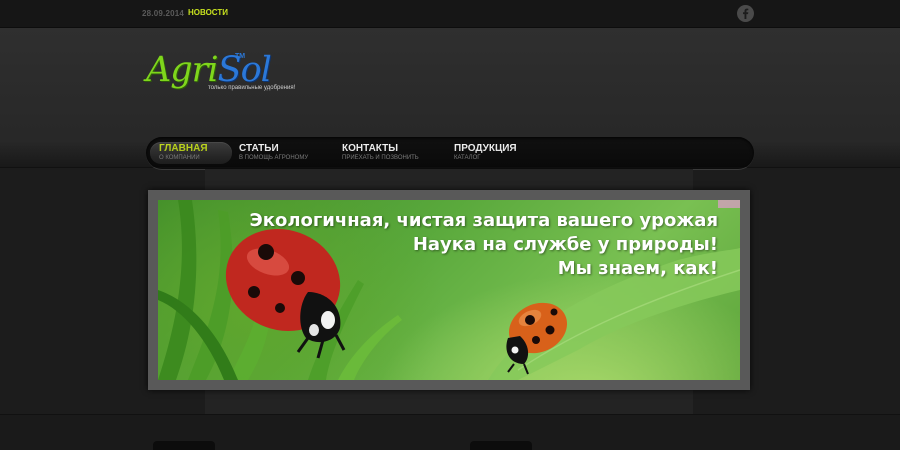 This screenshot has height=450, width=900. What do you see at coordinates (259, 148) in the screenshot?
I see `nav-item-title: СТАТЬИ` at bounding box center [259, 148].